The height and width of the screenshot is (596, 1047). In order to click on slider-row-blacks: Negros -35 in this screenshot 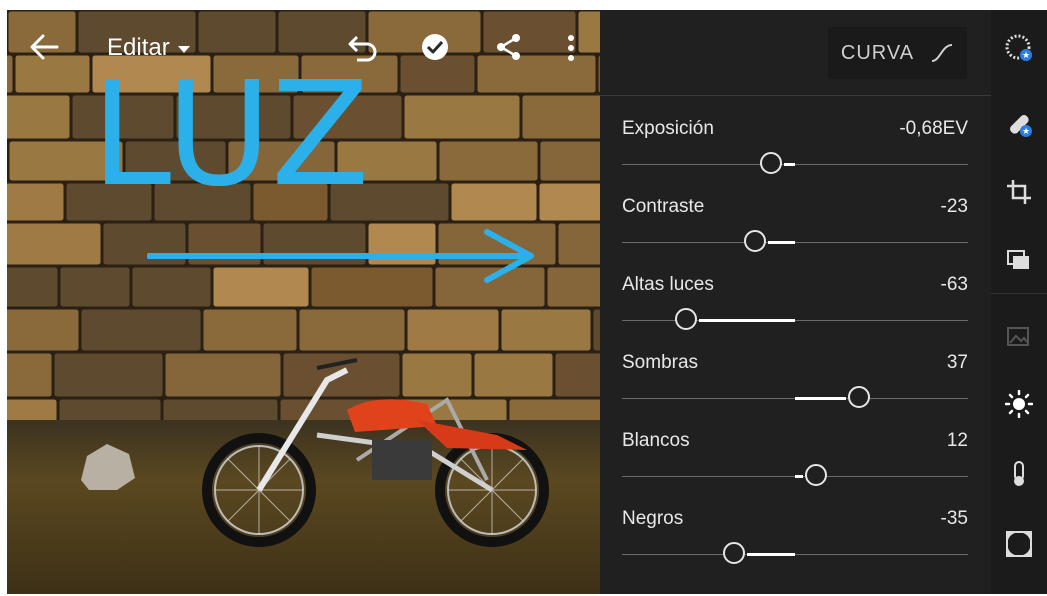, I will do `click(795, 543)`.